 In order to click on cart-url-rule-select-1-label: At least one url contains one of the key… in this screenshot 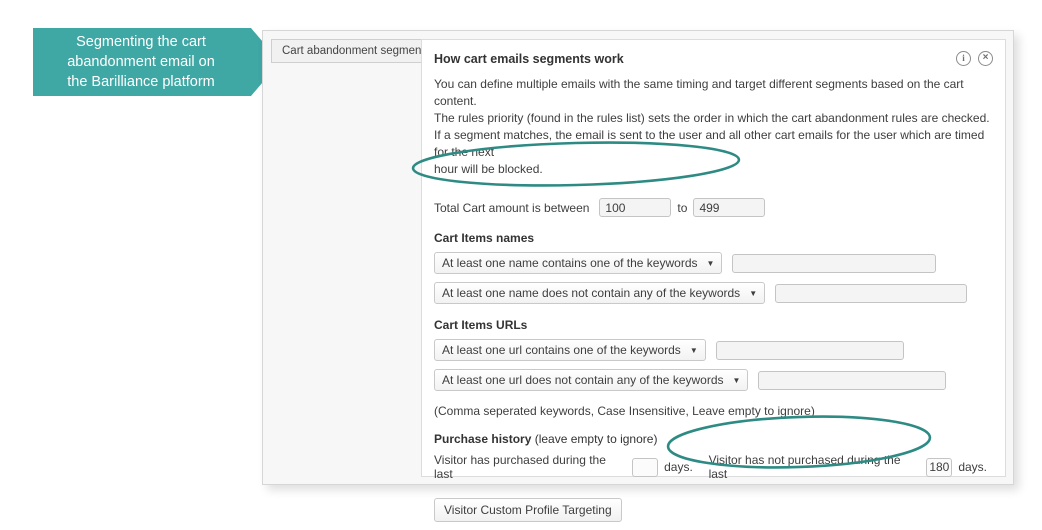, I will do `click(561, 350)`.